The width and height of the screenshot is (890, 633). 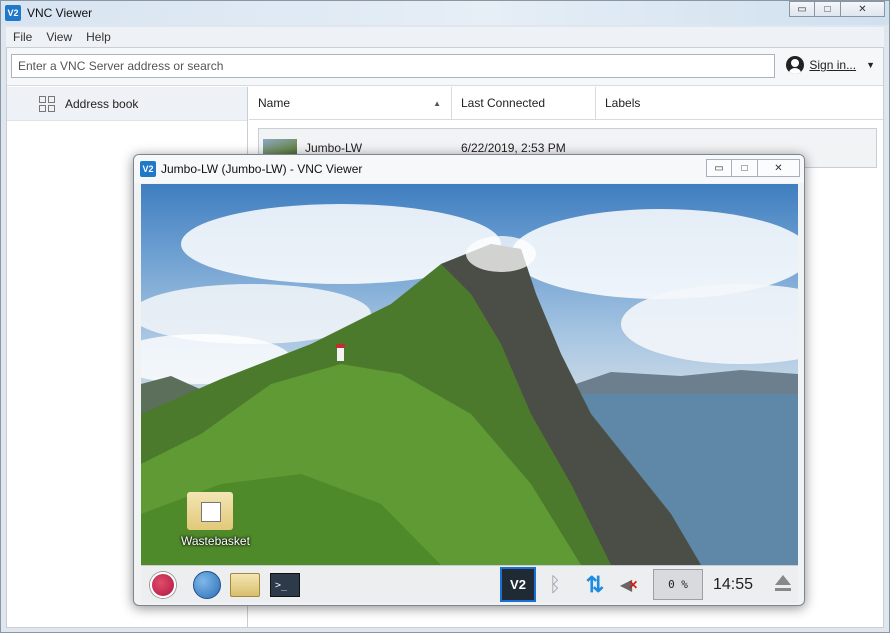 I want to click on menu-view: View, so click(x=59, y=37).